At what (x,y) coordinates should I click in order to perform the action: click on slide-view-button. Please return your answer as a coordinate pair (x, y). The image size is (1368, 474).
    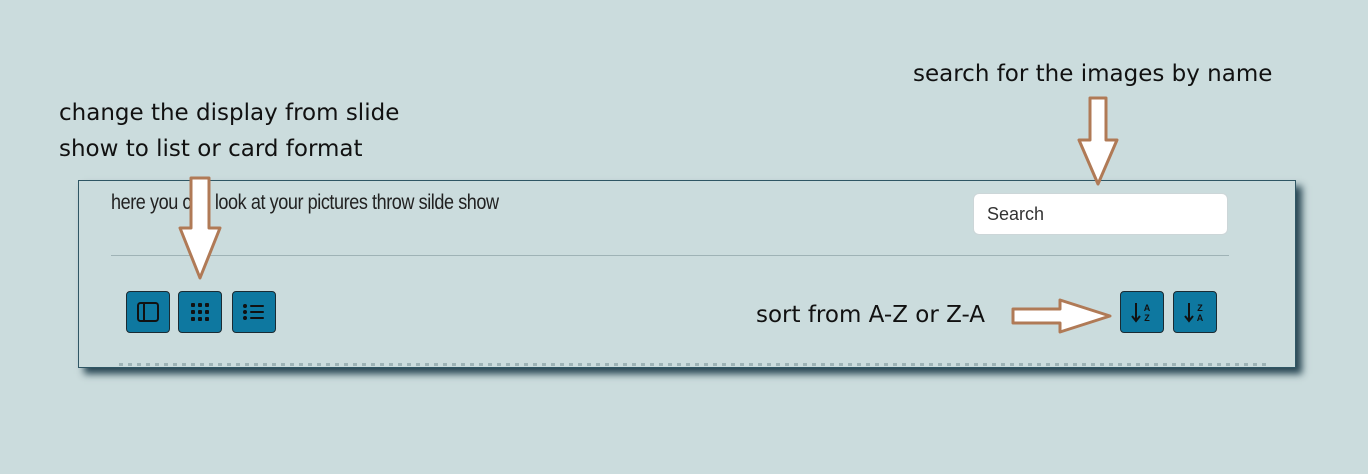
    Looking at the image, I should click on (148, 312).